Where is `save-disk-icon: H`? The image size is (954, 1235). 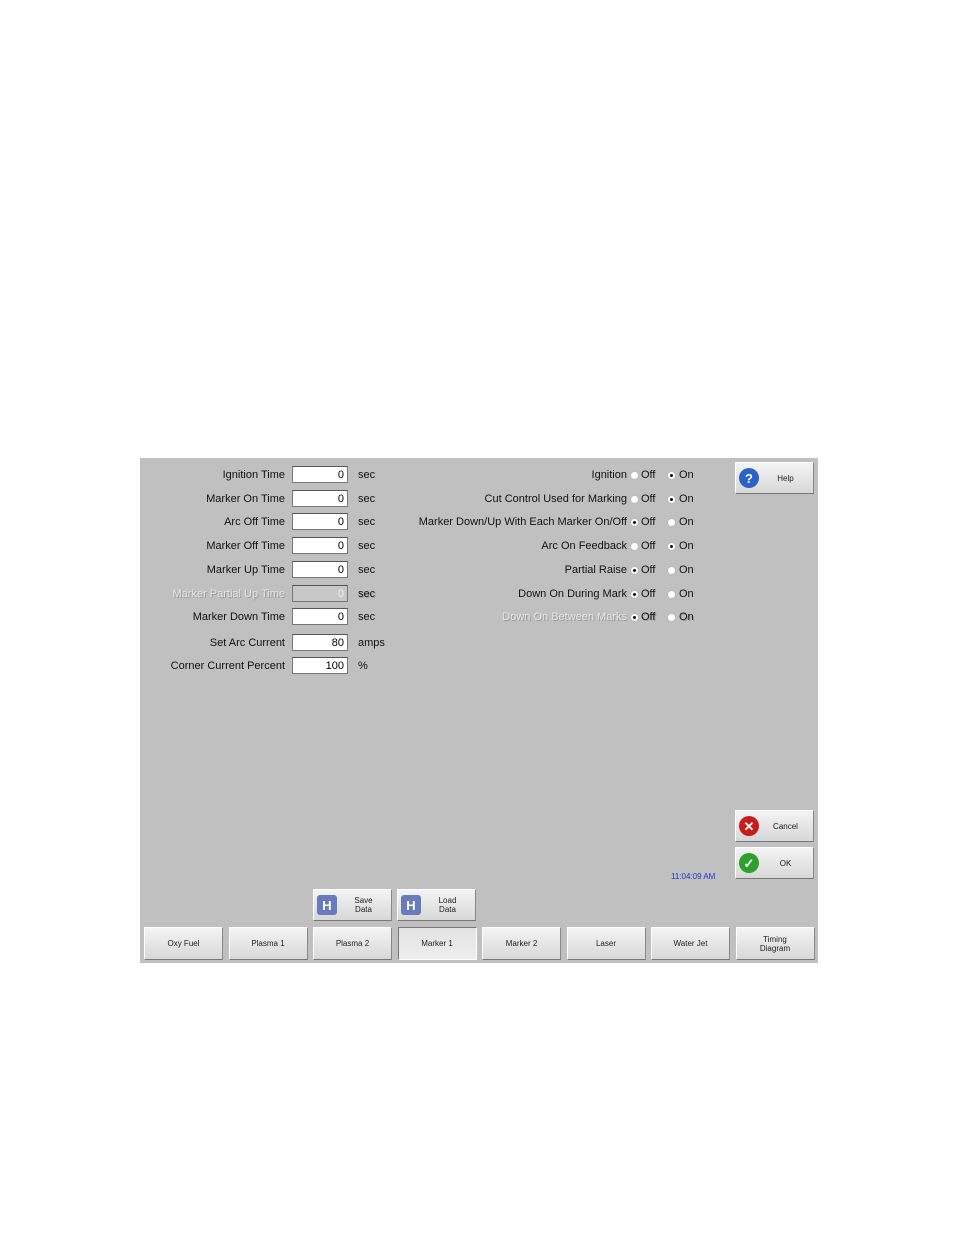 save-disk-icon: H is located at coordinates (327, 905).